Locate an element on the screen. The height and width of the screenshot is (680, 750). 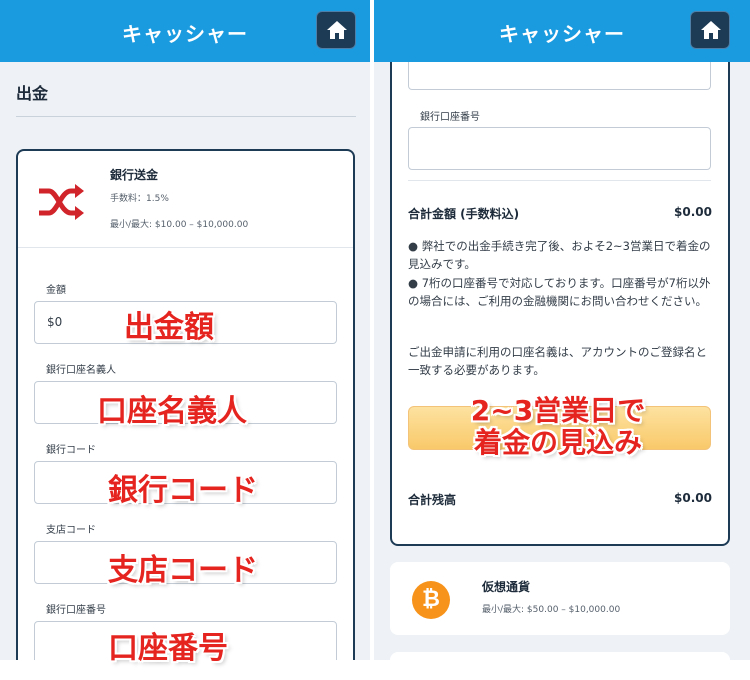
bank-code-label: 銀行コード is located at coordinates (71, 450).